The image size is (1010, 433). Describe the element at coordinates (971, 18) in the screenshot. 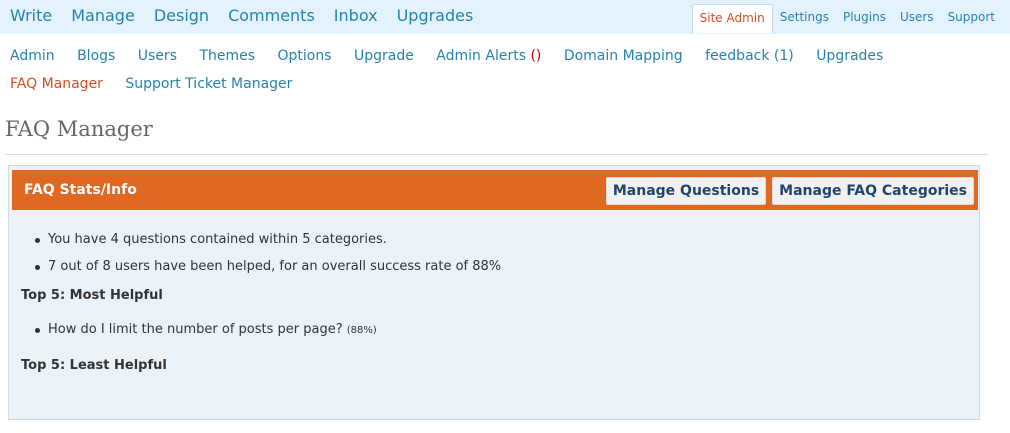

I see `nav-support: Support` at that location.